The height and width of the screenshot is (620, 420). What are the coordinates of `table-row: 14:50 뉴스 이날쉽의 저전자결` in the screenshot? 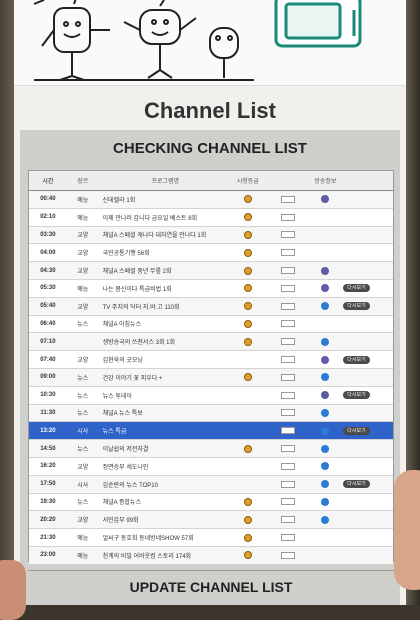 It's located at (211, 449).